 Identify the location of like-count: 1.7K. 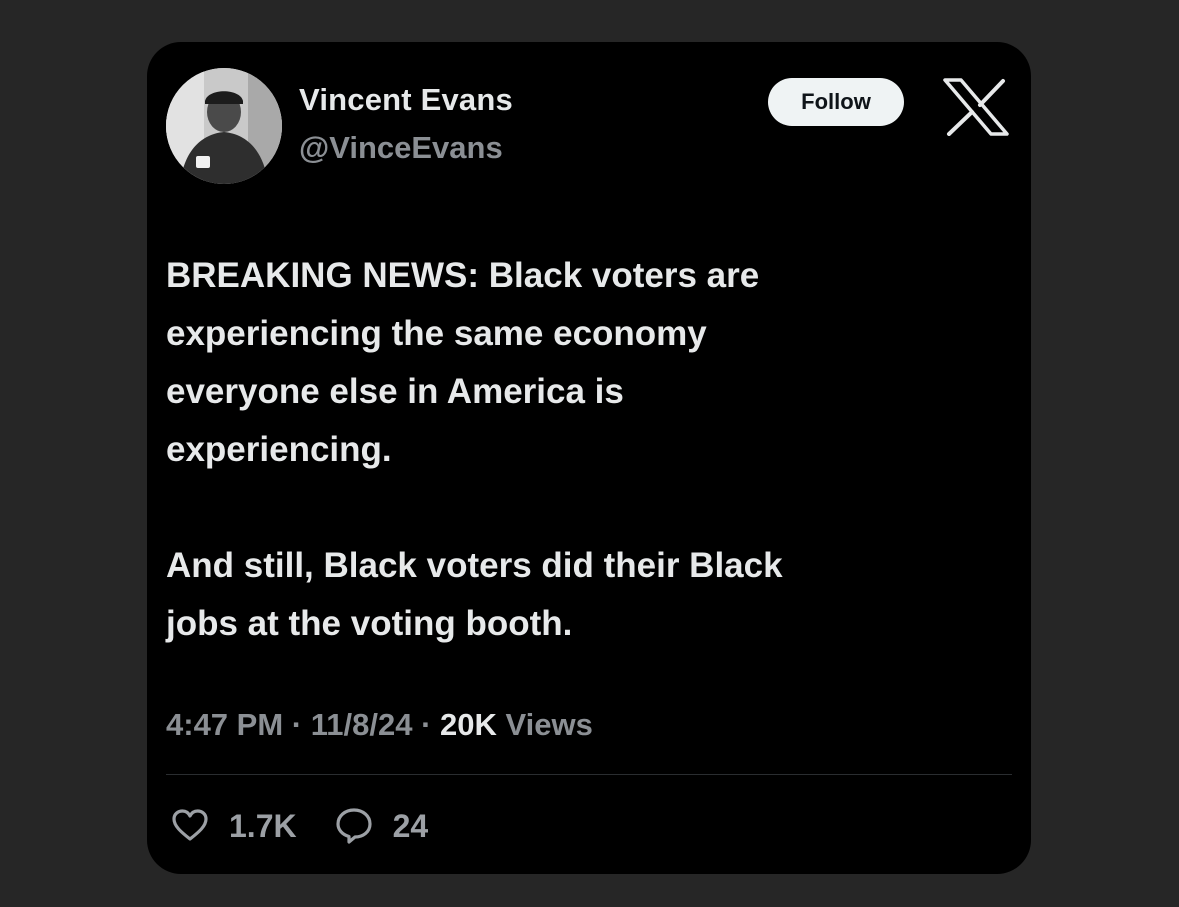
(263, 825).